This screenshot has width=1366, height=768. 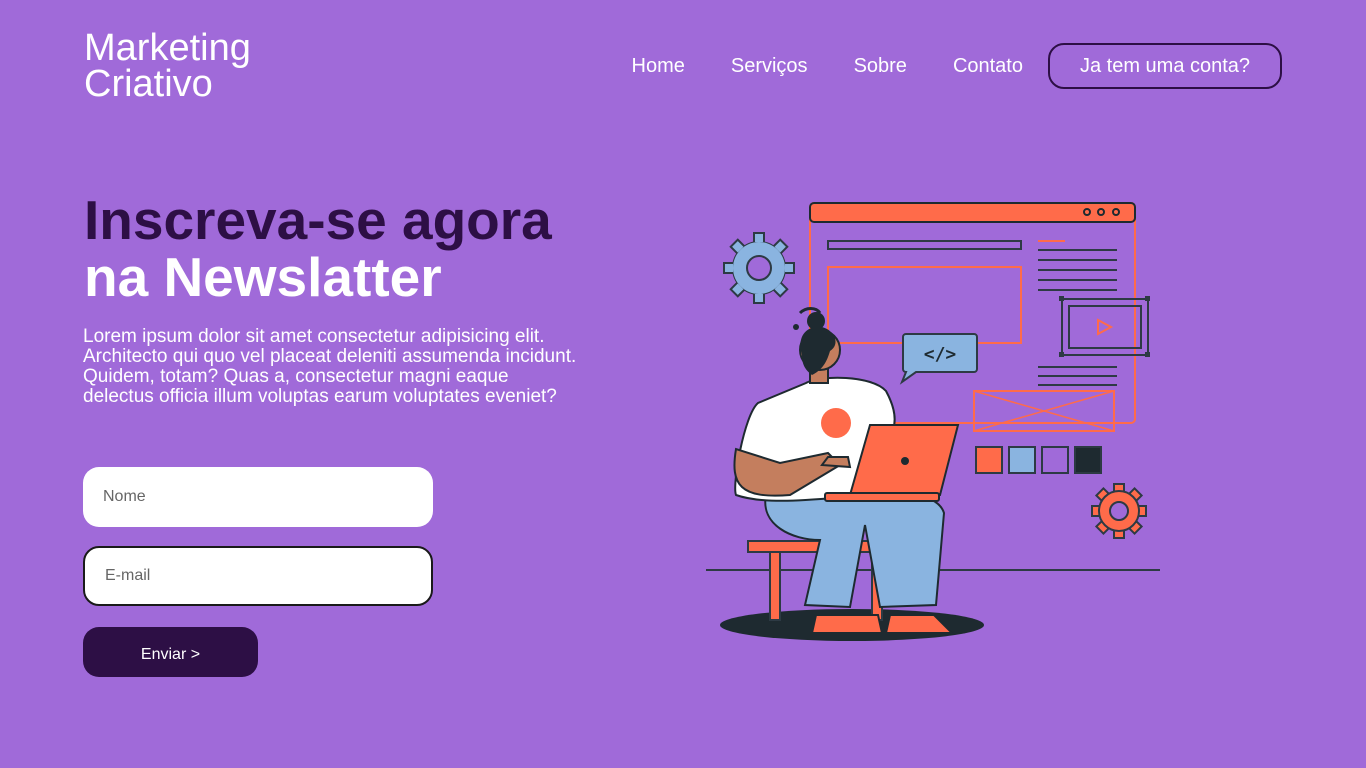 What do you see at coordinates (988, 66) in the screenshot?
I see `nav-contato: Contato` at bounding box center [988, 66].